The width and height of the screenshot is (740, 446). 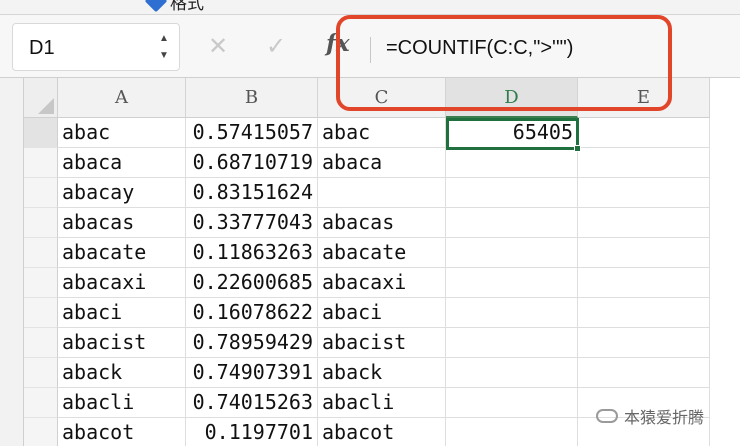 What do you see at coordinates (122, 253) in the screenshot?
I see `cell-a5: abacate` at bounding box center [122, 253].